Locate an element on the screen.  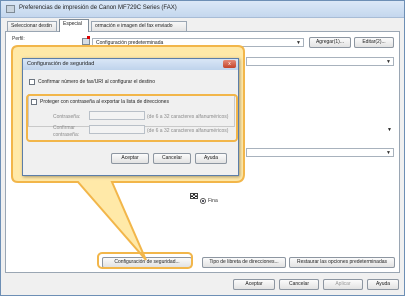
ok-button: Aceptar is located at coordinates (254, 284).